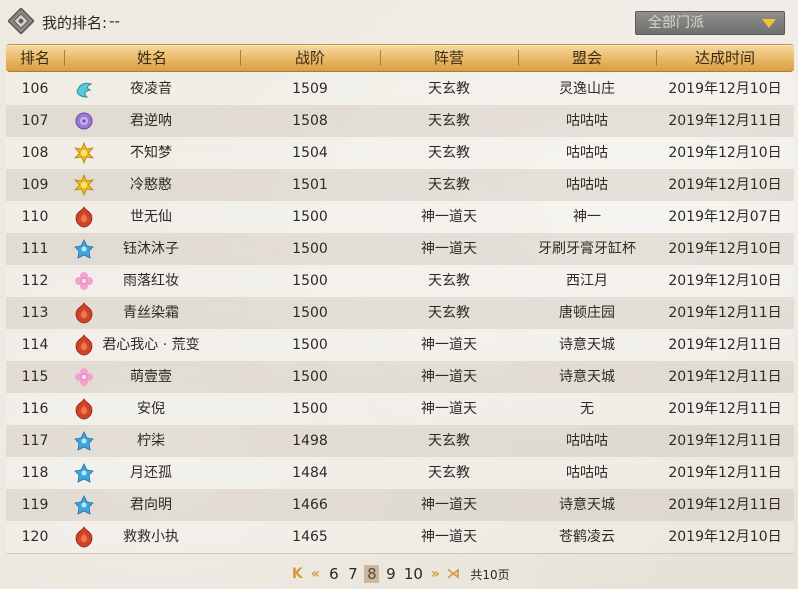 This screenshot has height=589, width=798. What do you see at coordinates (151, 473) in the screenshot?
I see `name-cell: 月还孤` at bounding box center [151, 473].